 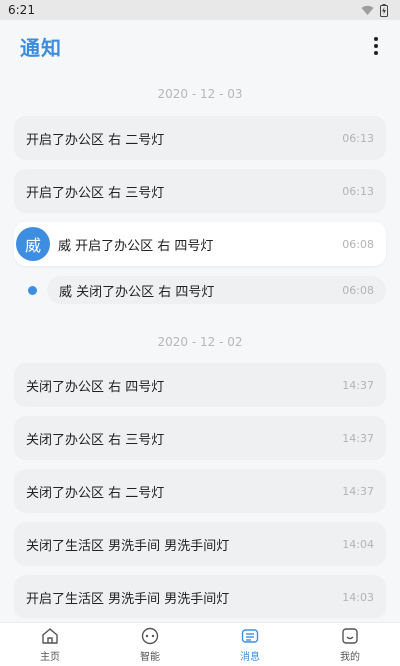 What do you see at coordinates (128, 599) in the screenshot?
I see `item-text: 开启了生活区 男洗手间 男洗手间灯` at bounding box center [128, 599].